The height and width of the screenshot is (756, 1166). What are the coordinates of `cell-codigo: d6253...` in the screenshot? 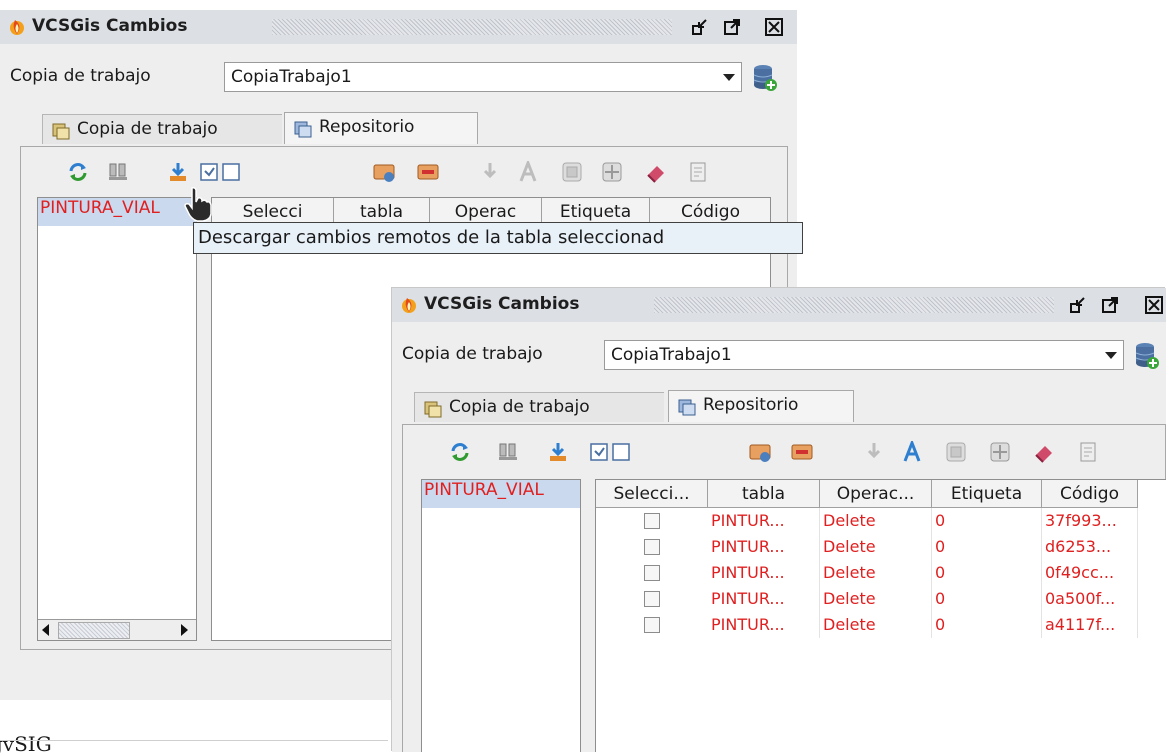 It's located at (1090, 547).